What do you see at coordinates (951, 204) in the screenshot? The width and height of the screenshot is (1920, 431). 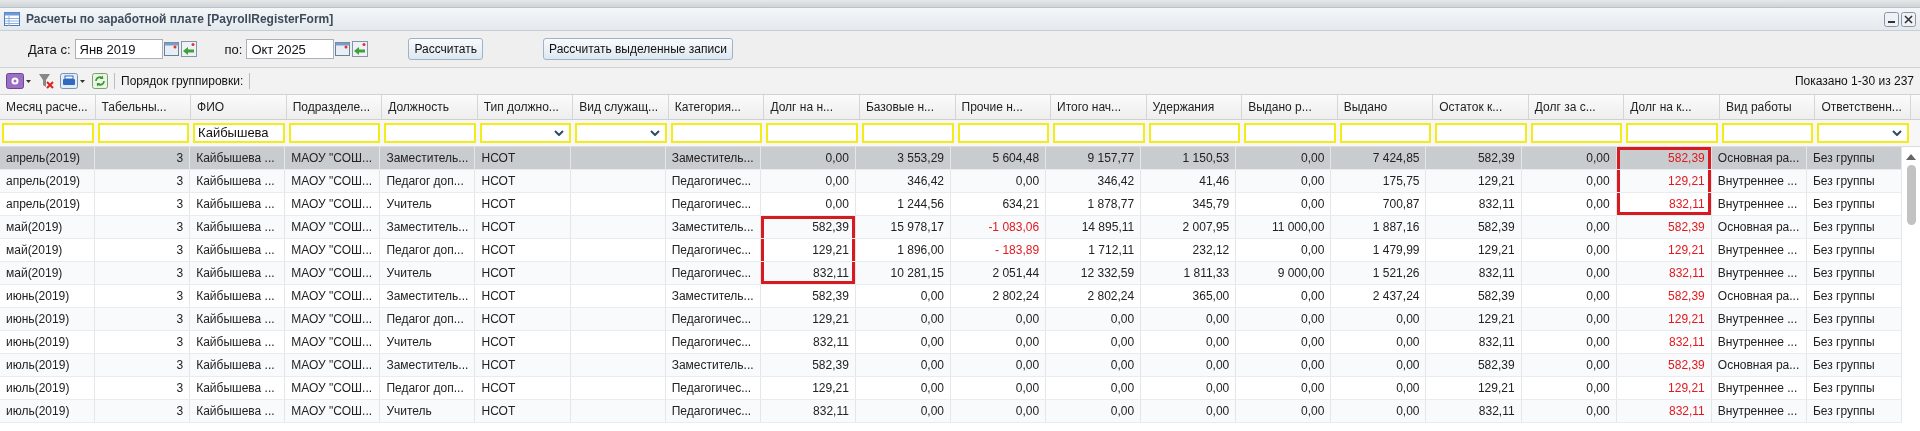 I see `table-row: апрель(2019) 3 Кайбышева ... МАОУ "СОШ... Учитель НСОТ Педагогичес... 0,00 1 244,56 634,21 1 878,77 345,79 0,00 700,87 832,11 0,00 832,11 Внутреннее ... Без группы` at bounding box center [951, 204].